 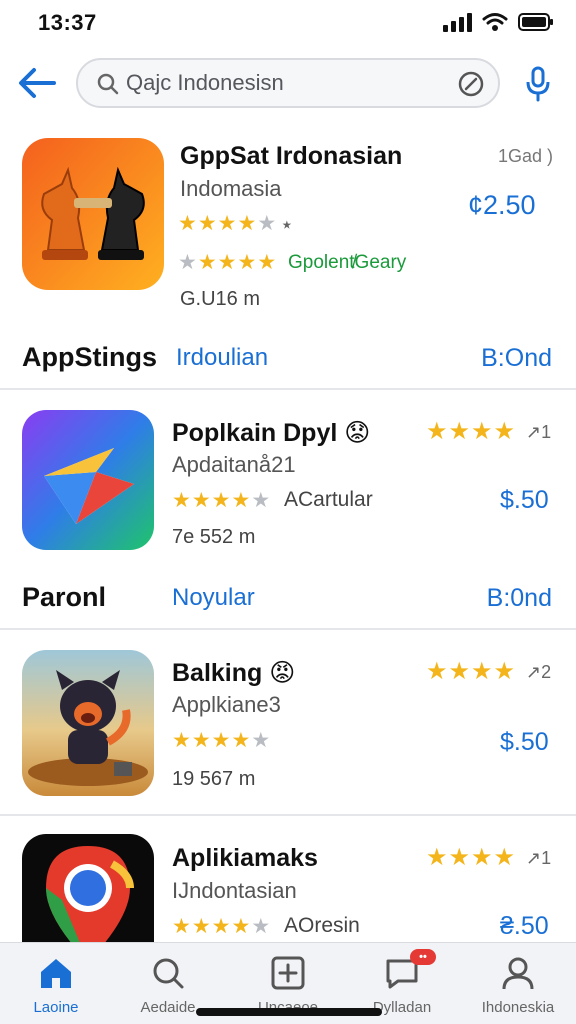 I want to click on status-icons, so click(x=498, y=22).